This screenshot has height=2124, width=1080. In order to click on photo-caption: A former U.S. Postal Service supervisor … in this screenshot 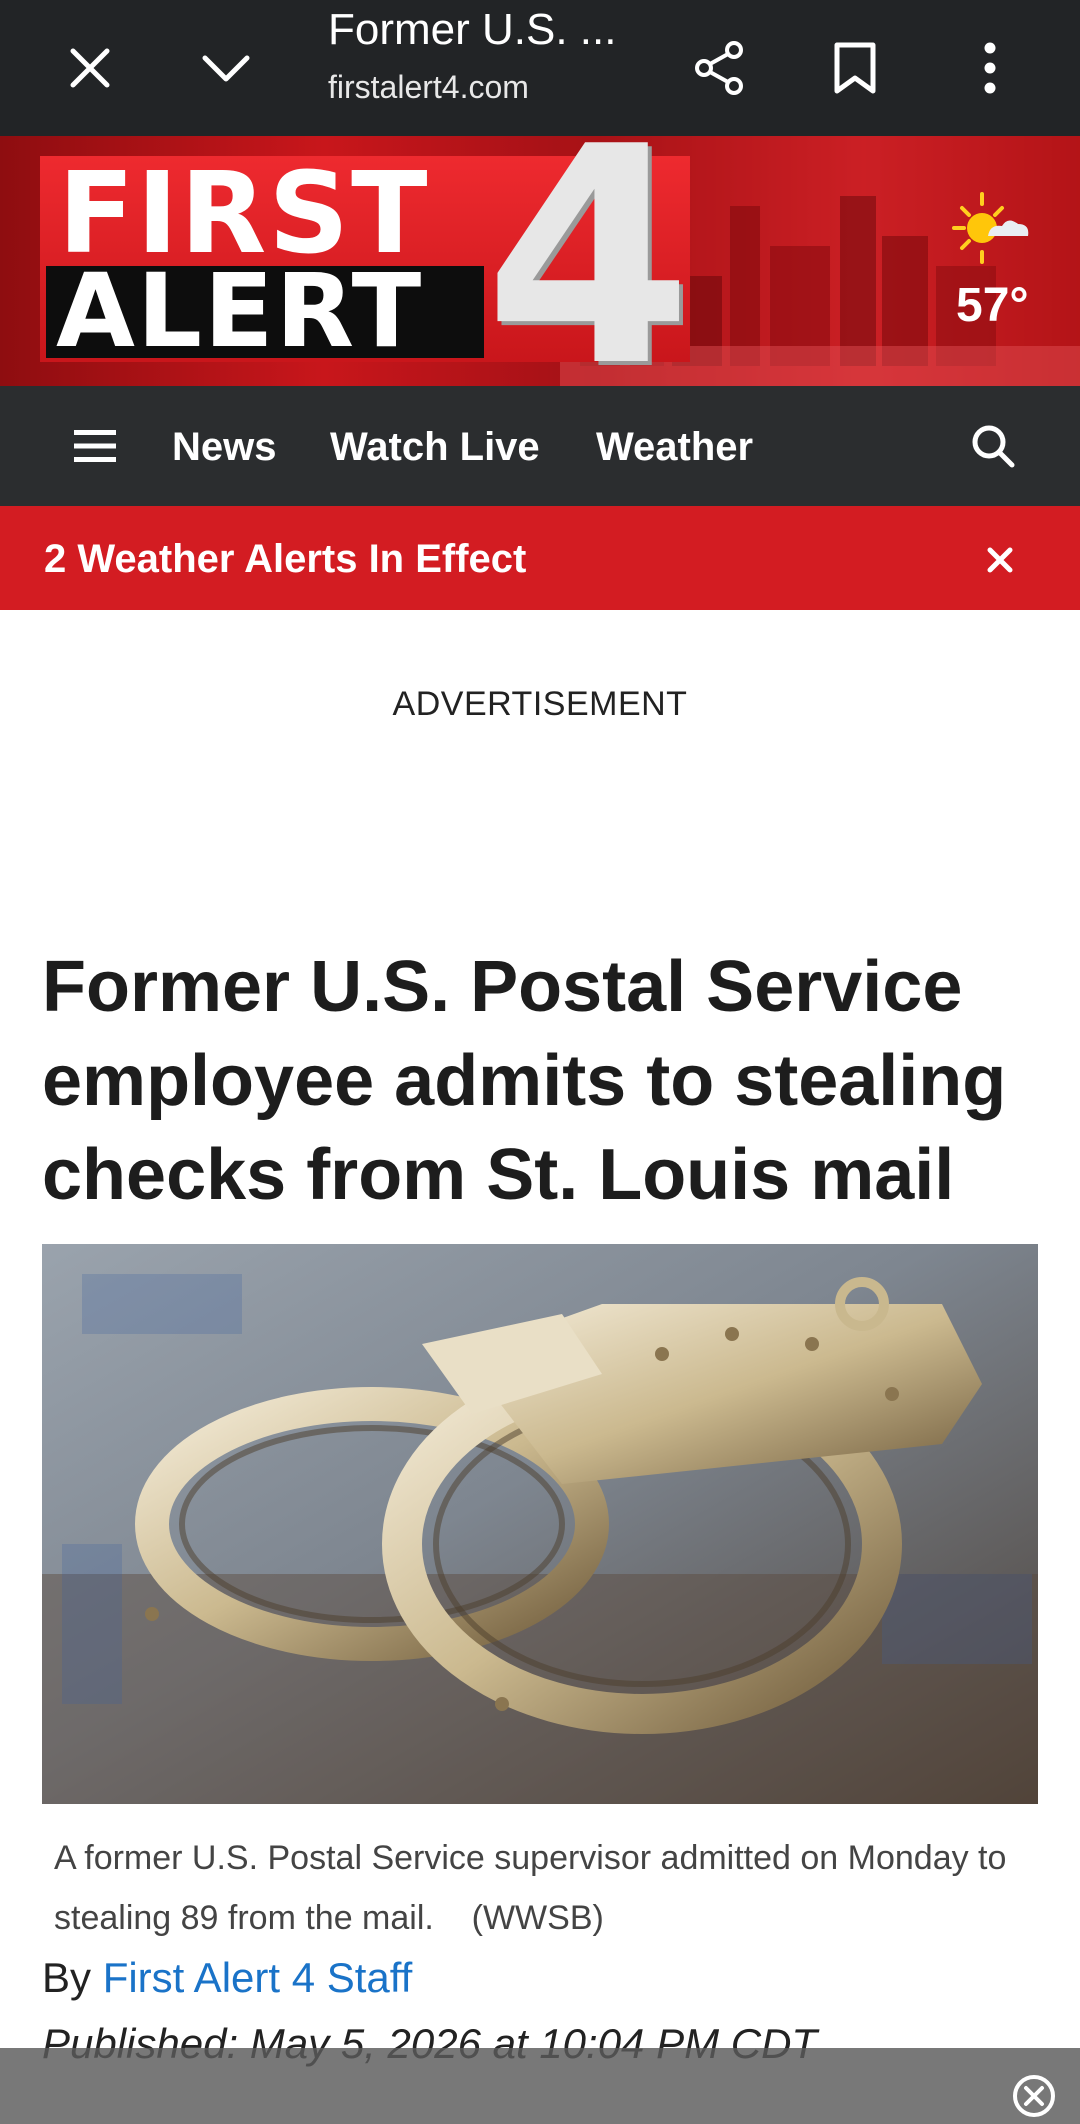, I will do `click(544, 1888)`.